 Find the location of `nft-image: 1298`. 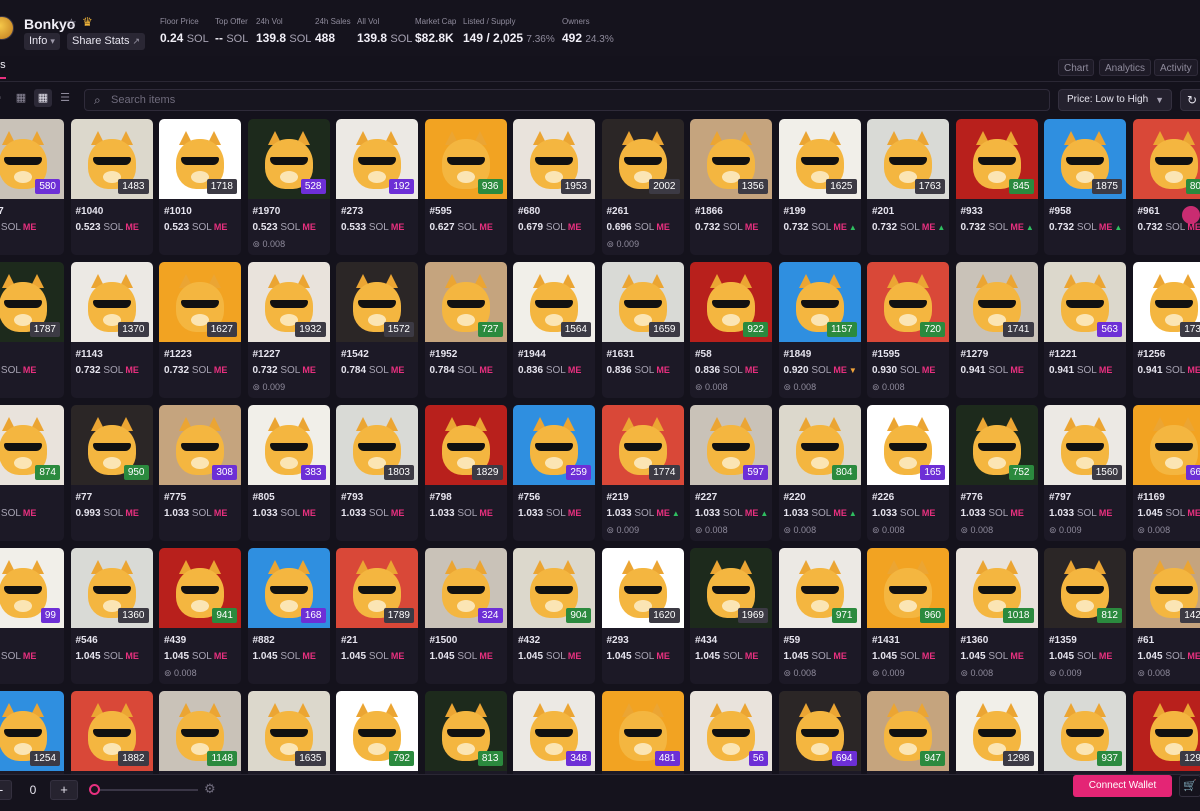

nft-image: 1298 is located at coordinates (996, 731).